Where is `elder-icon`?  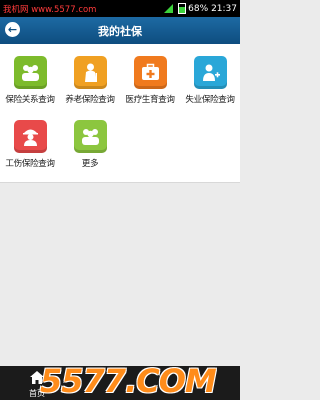
elder-icon is located at coordinates (90, 72).